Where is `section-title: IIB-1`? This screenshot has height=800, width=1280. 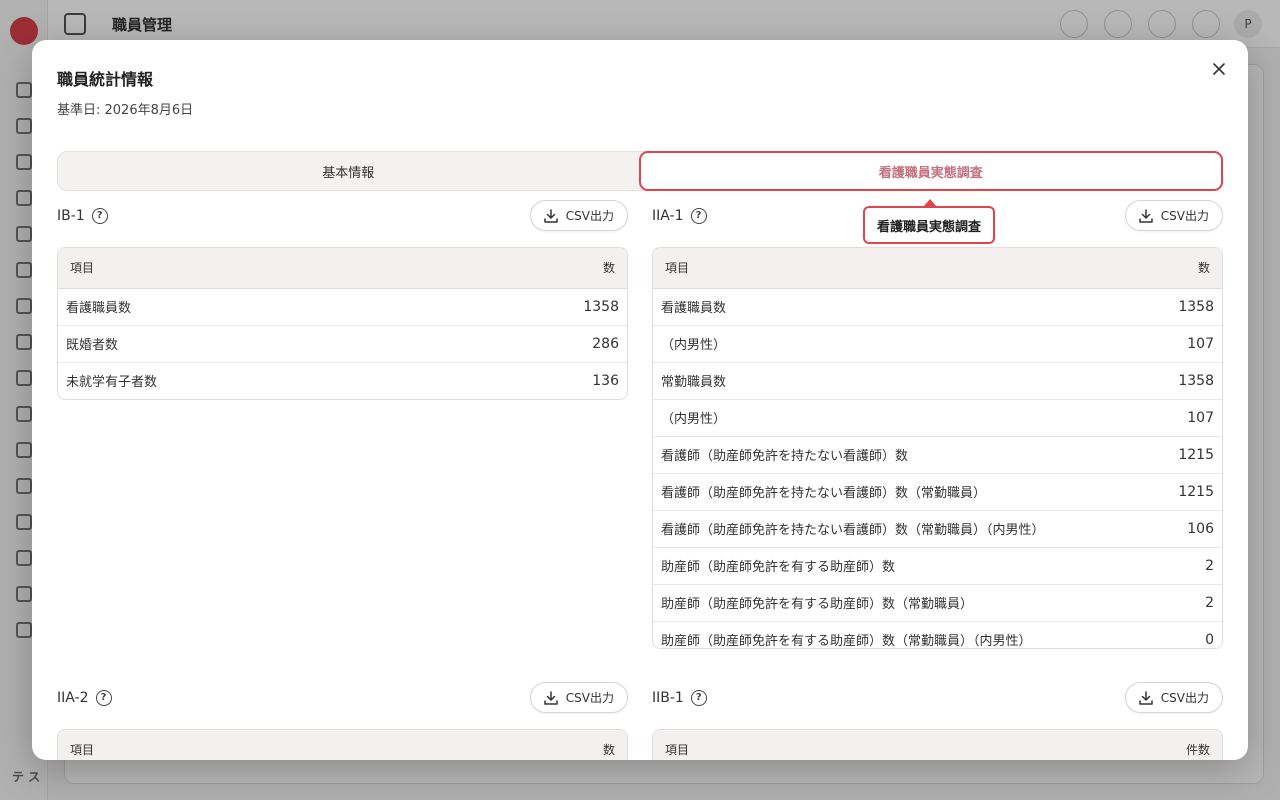
section-title: IIB-1 is located at coordinates (668, 698).